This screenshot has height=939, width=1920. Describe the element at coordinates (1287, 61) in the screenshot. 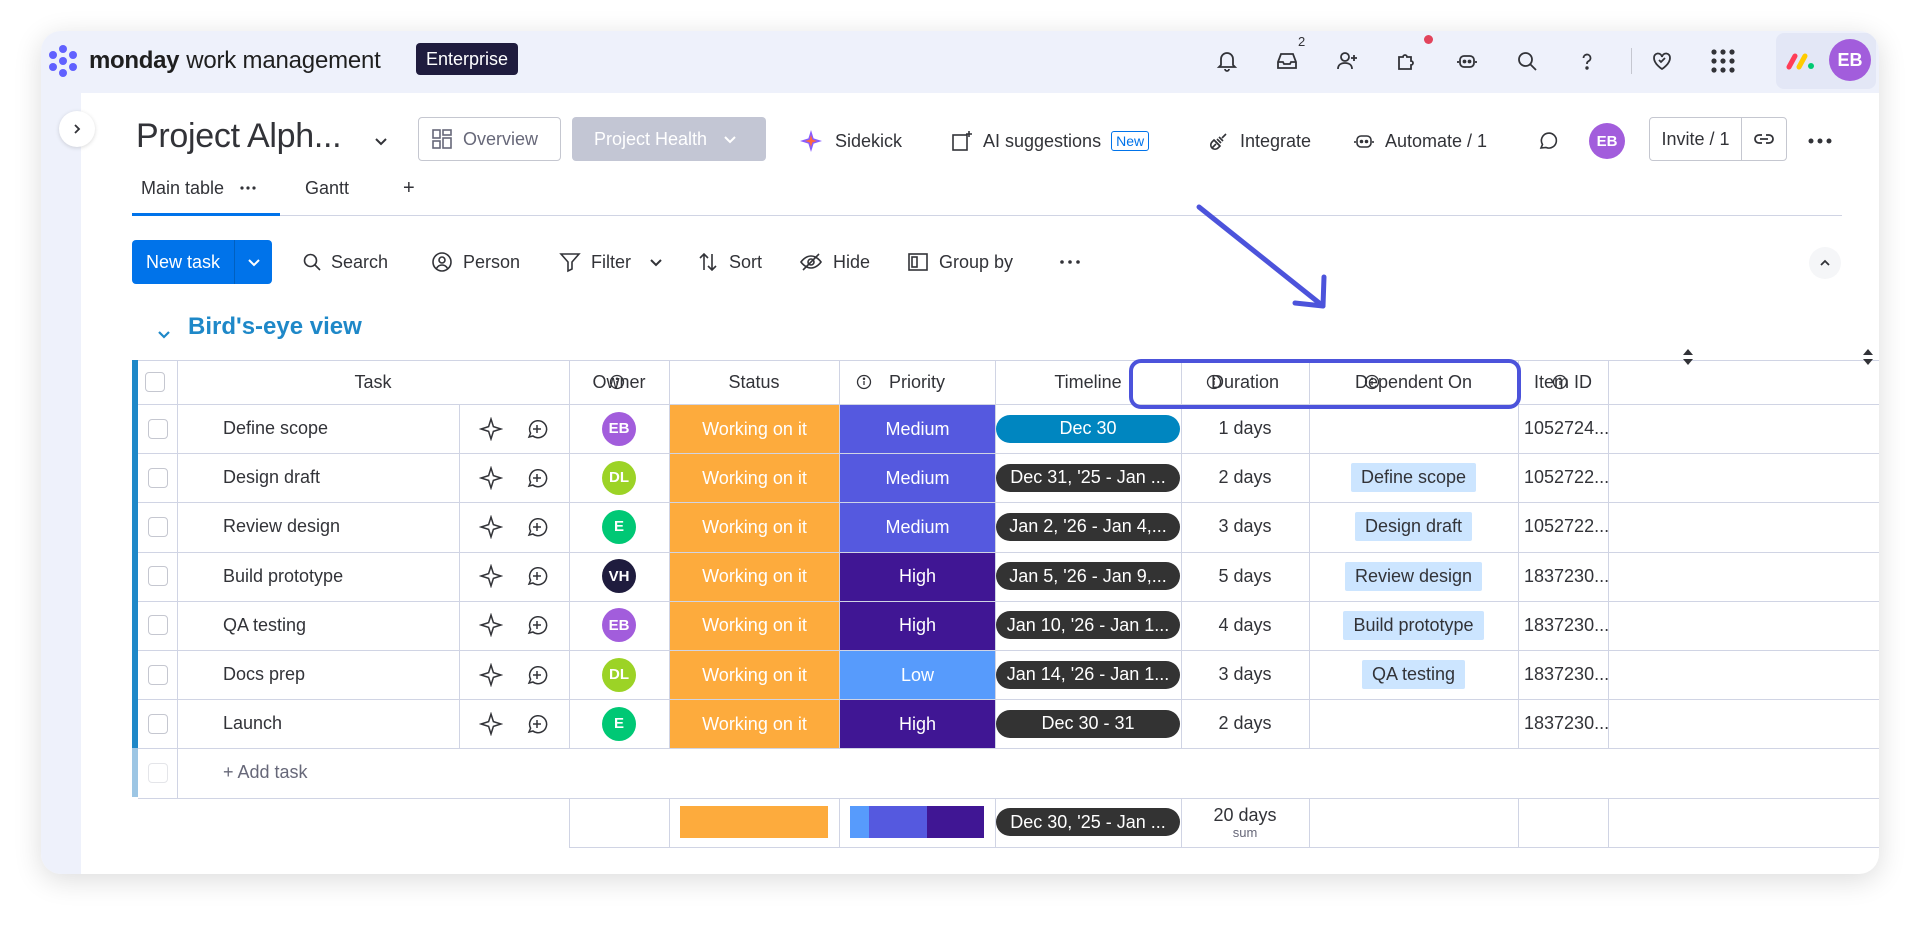

I see `inbox-icon` at that location.